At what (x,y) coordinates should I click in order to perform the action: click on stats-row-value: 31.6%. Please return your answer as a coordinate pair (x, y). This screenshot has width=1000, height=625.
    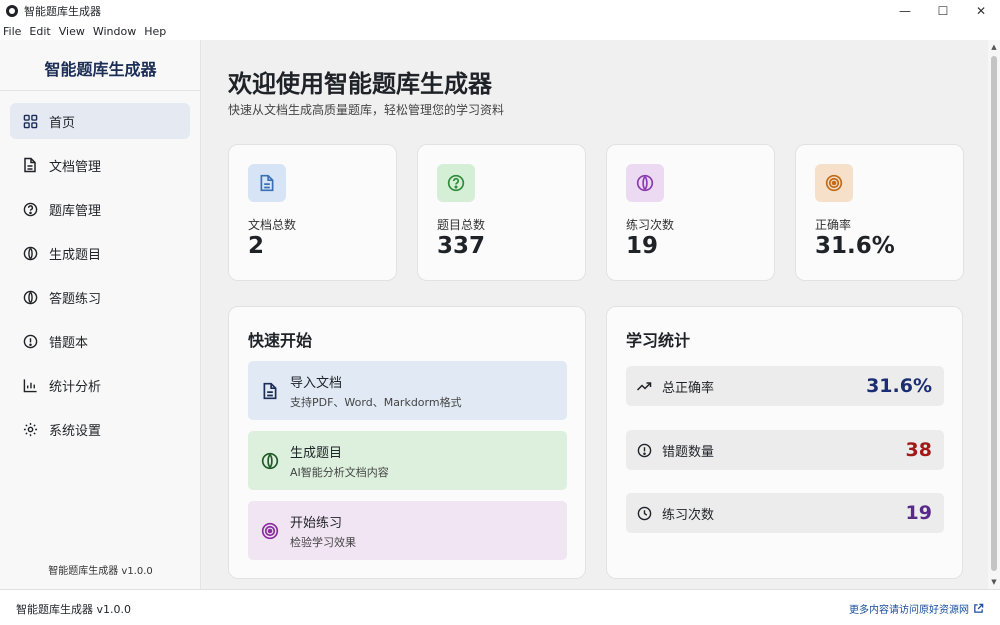
    Looking at the image, I should click on (899, 386).